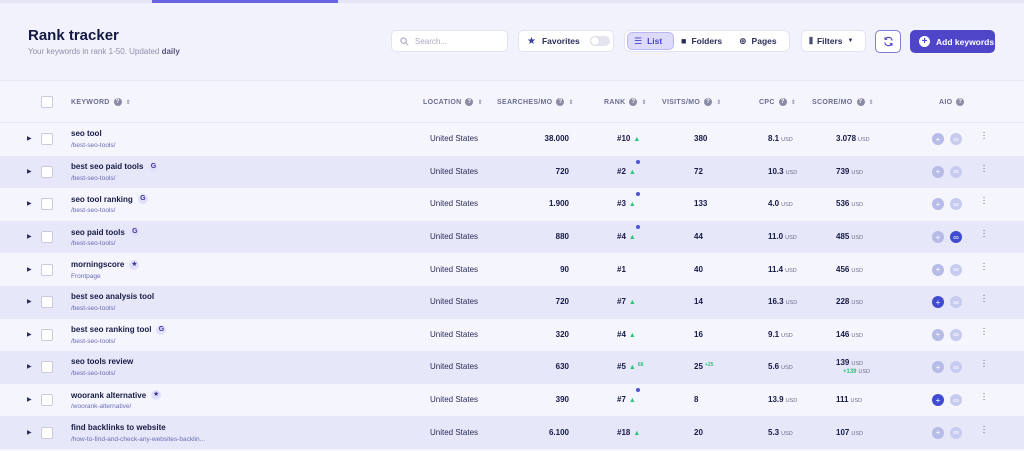 The image size is (1024, 451). I want to click on keyword-cell: find backlinks to website, so click(118, 427).